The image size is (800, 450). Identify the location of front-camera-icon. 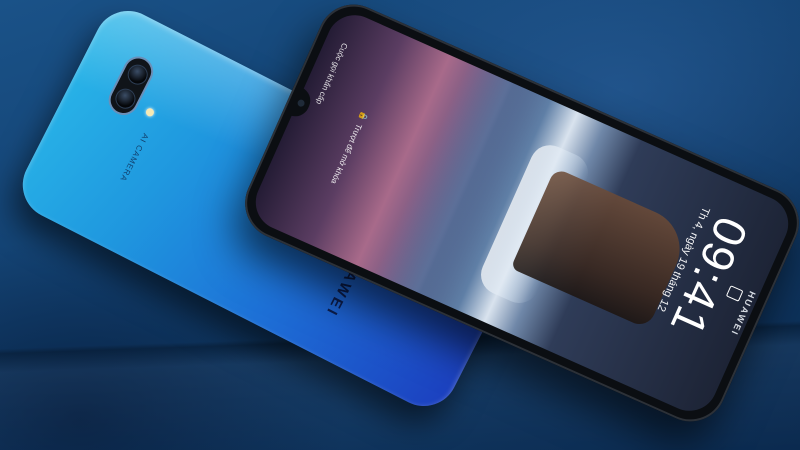
(301, 103).